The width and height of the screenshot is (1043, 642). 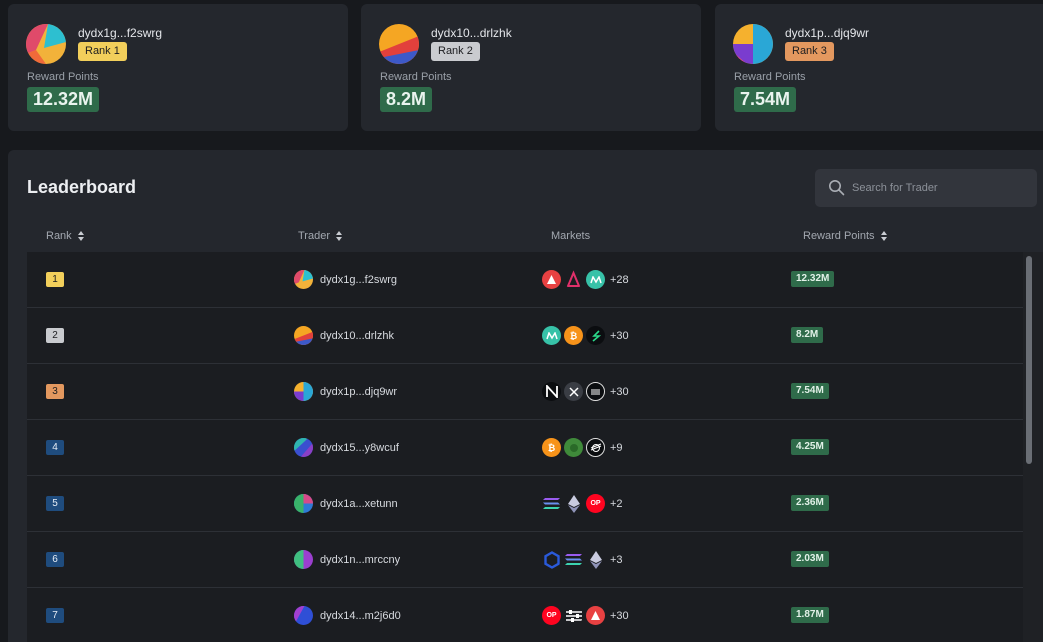 What do you see at coordinates (595, 559) in the screenshot?
I see `eth-icon` at bounding box center [595, 559].